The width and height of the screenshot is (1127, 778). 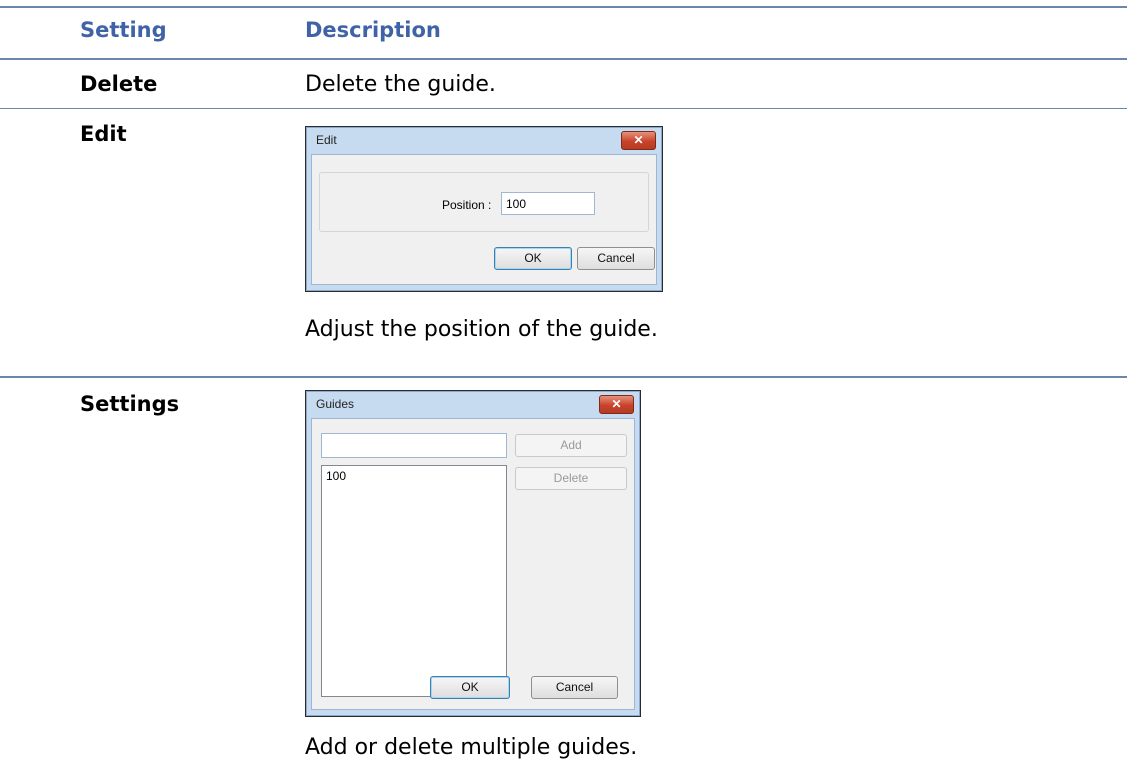 I want to click on guides-dialog-client: Add 100 Delete OK Cancel, so click(x=473, y=564).